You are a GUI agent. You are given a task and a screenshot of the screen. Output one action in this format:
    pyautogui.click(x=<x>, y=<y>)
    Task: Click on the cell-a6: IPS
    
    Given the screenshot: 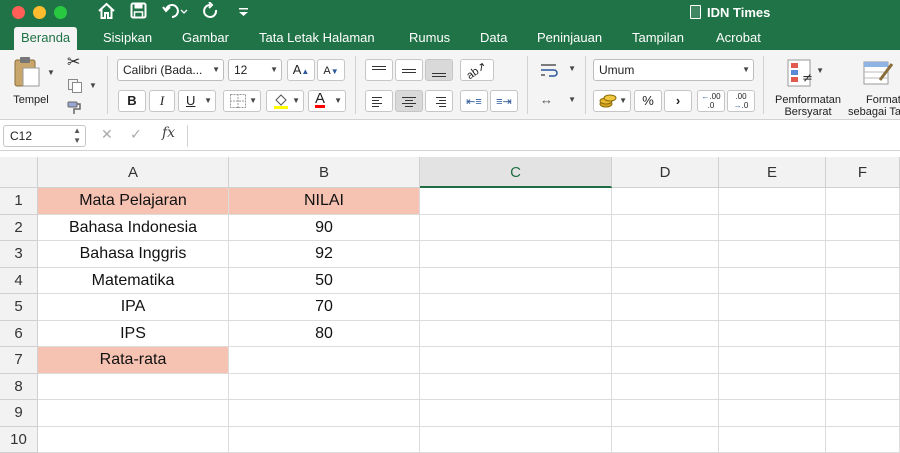 What is the action you would take?
    pyautogui.click(x=133, y=333)
    